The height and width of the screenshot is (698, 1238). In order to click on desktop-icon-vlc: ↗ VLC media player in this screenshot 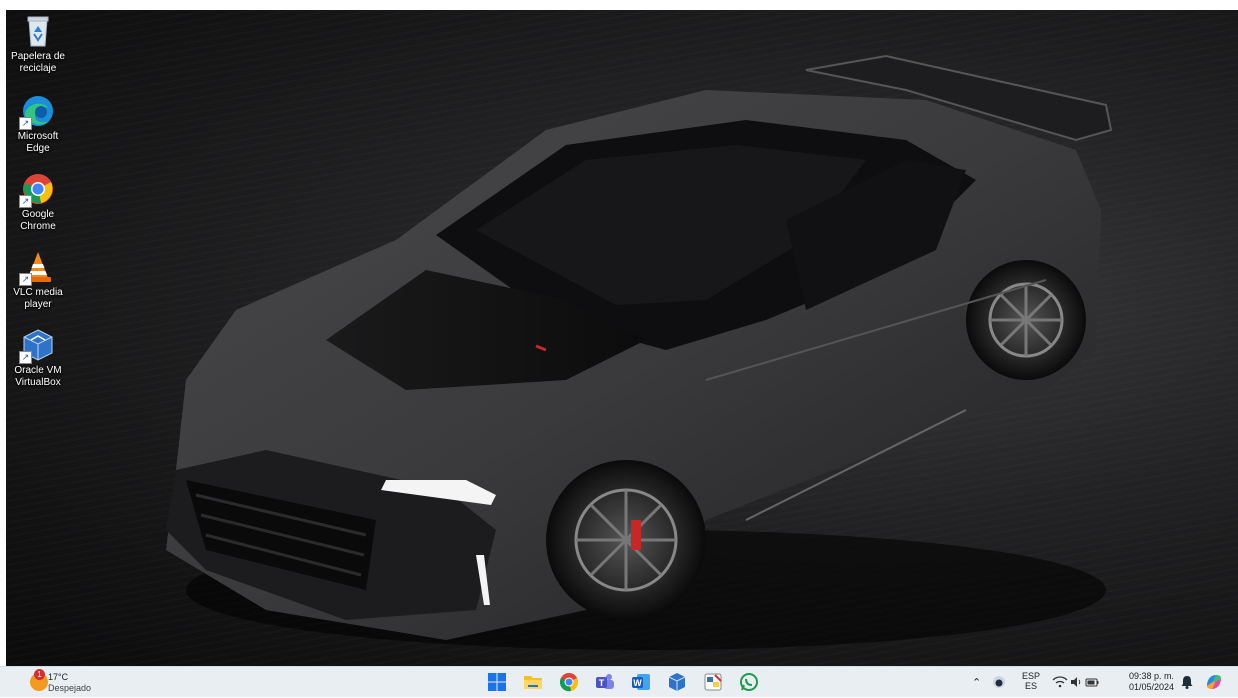, I will do `click(38, 280)`.